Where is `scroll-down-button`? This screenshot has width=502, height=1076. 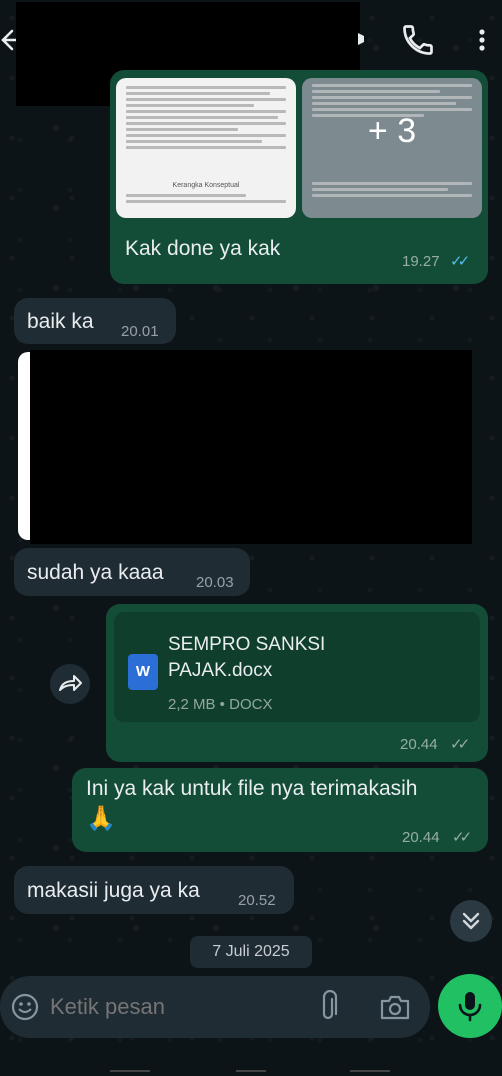
scroll-down-button is located at coordinates (471, 921).